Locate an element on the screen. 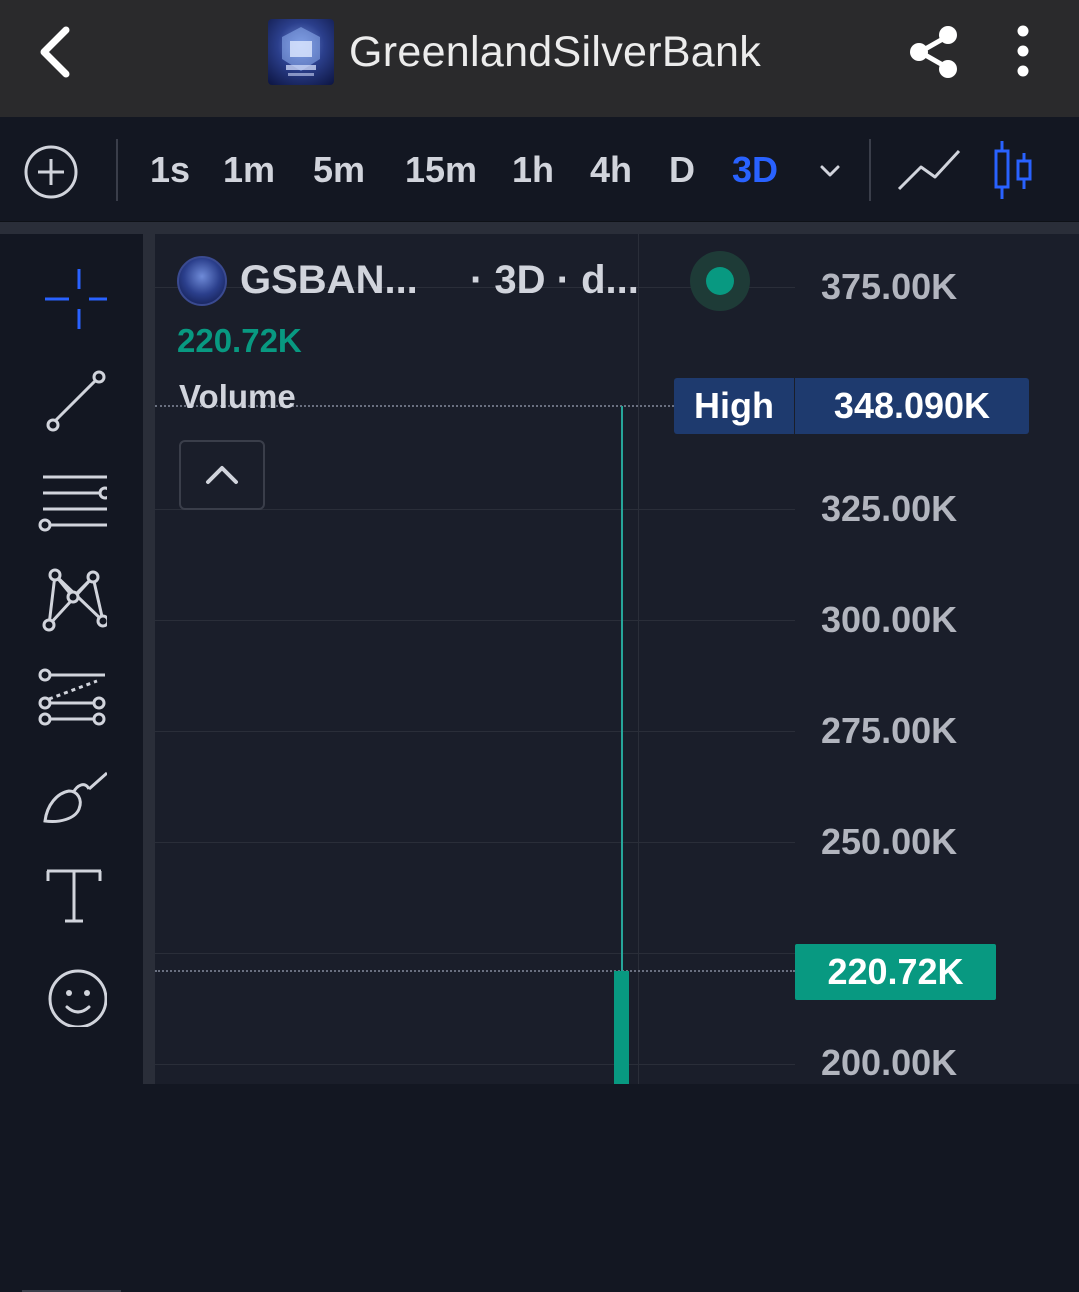  add-symbol-button is located at coordinates (51, 172).